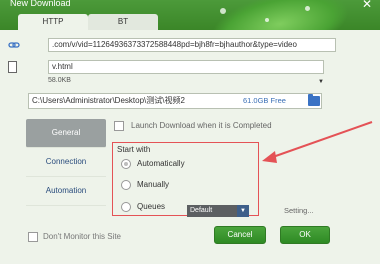 The width and height of the screenshot is (380, 264). Describe the element at coordinates (305, 235) in the screenshot. I see `ok-button: OK` at that location.